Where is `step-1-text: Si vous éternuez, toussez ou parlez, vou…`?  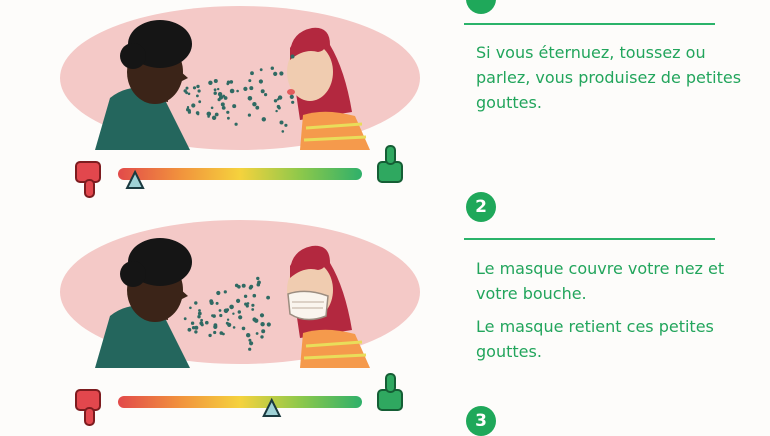 step-1-text: Si vous éternuez, toussez ou parlez, vou… is located at coordinates (609, 77).